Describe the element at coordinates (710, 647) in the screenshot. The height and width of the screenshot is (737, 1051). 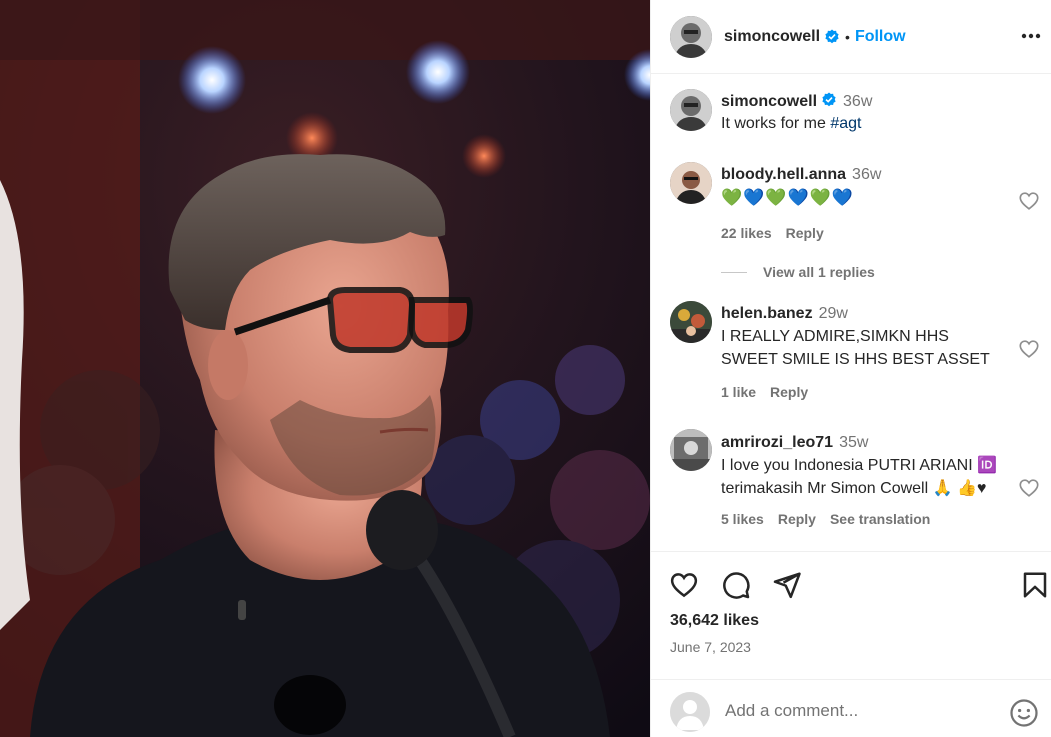
I see `post-date: June 7, 2023` at that location.